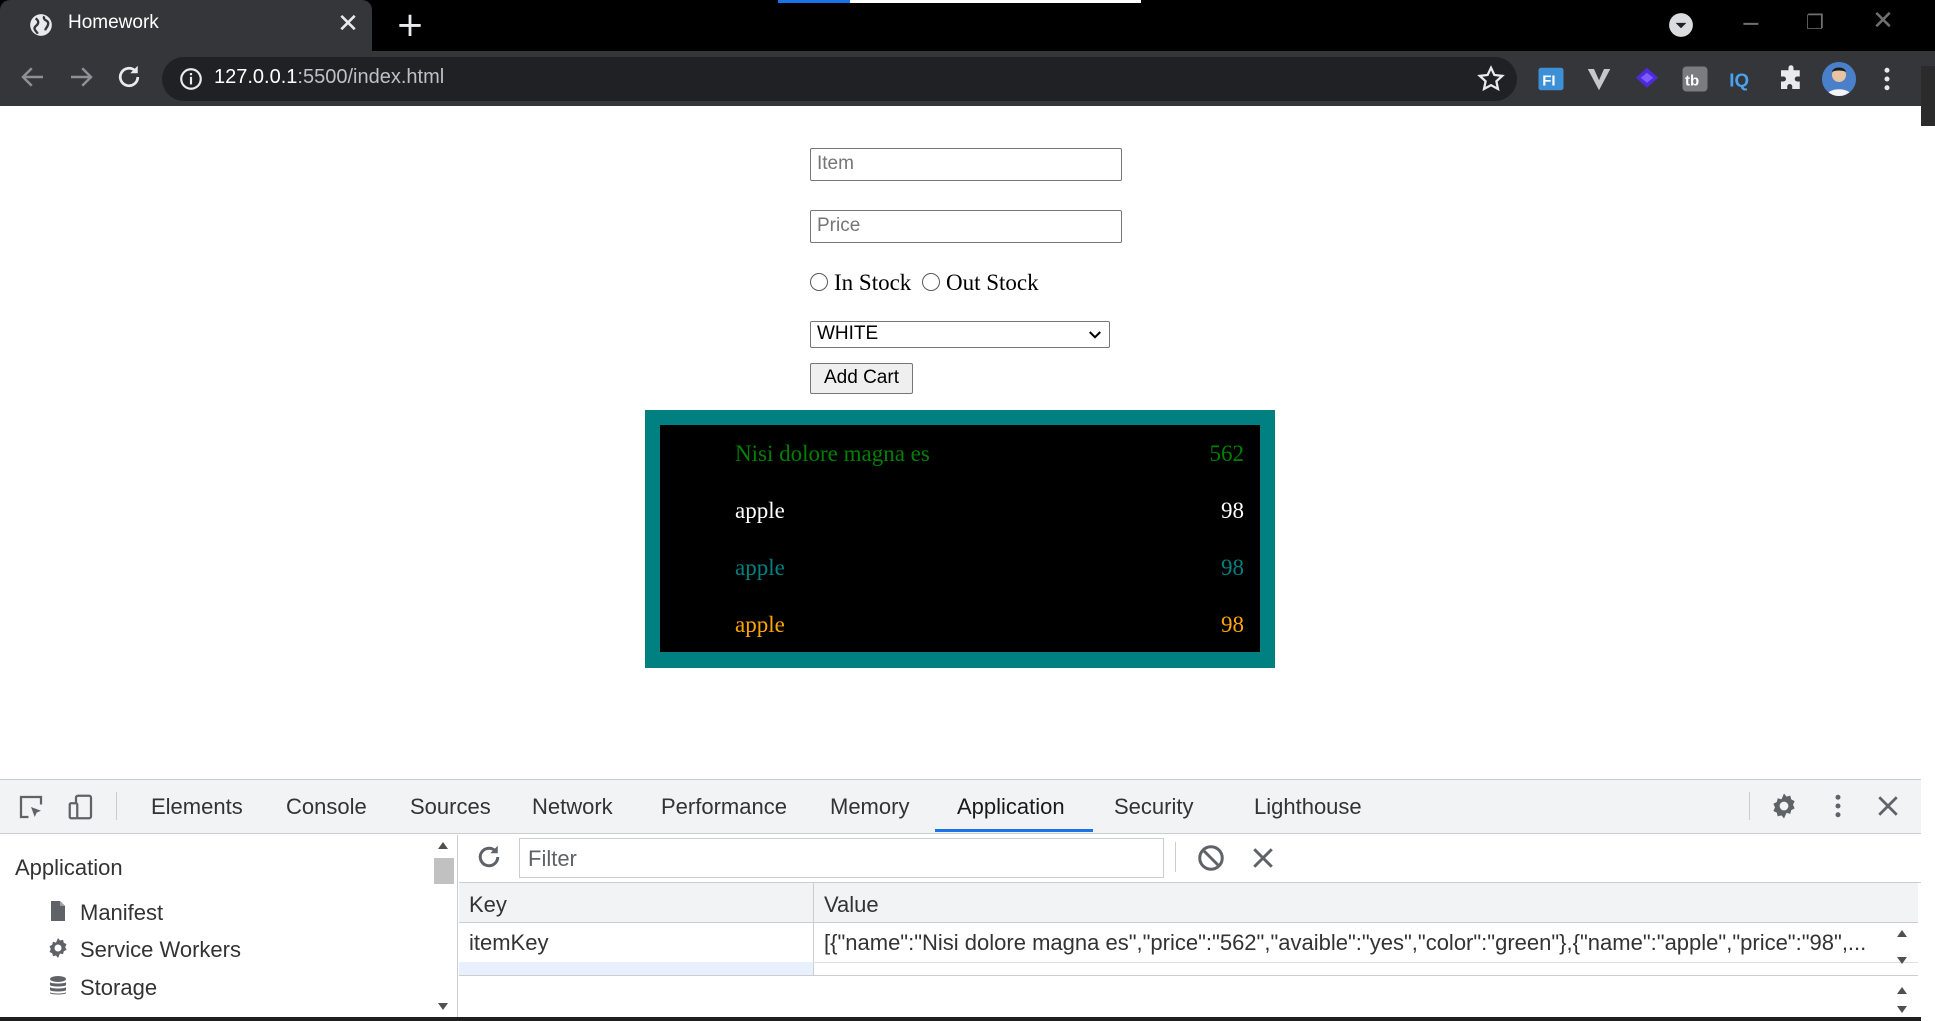 Image resolution: width=1935 pixels, height=1021 pixels. I want to click on chevron-down-icon, so click(1095, 335).